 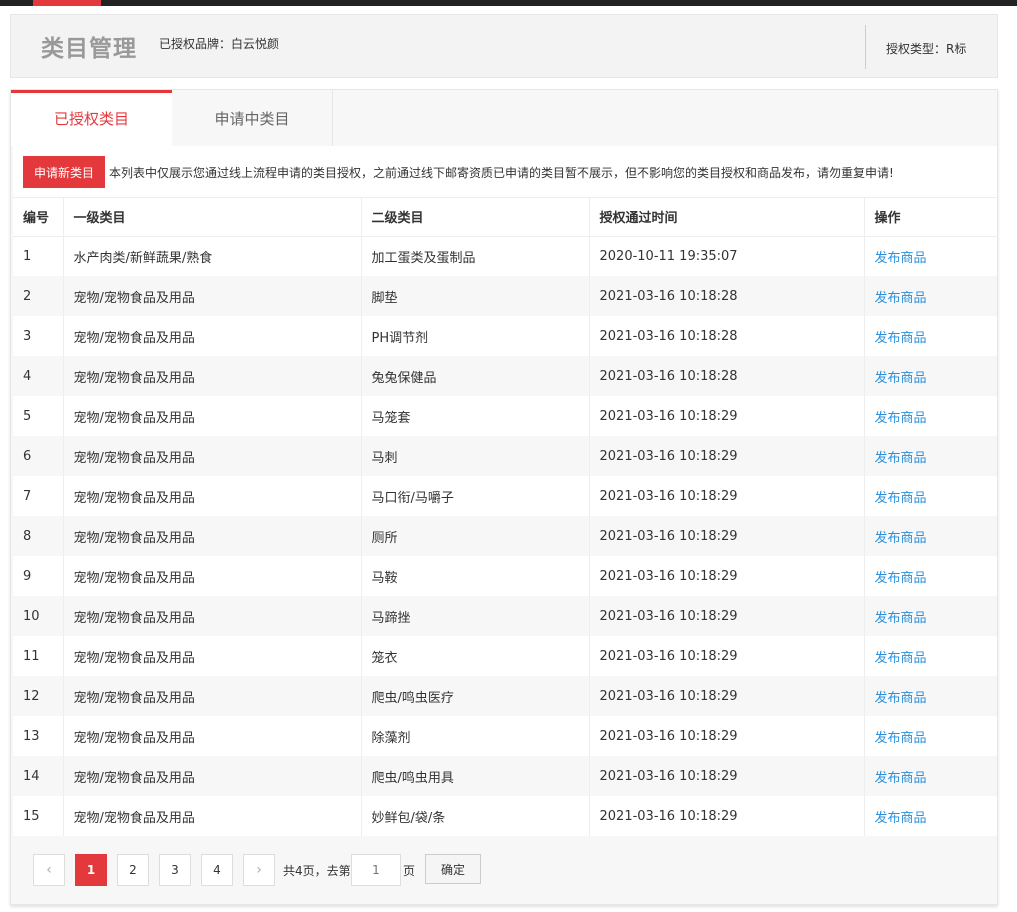 What do you see at coordinates (475, 736) in the screenshot?
I see `cell-level2-category: 除藻剂` at bounding box center [475, 736].